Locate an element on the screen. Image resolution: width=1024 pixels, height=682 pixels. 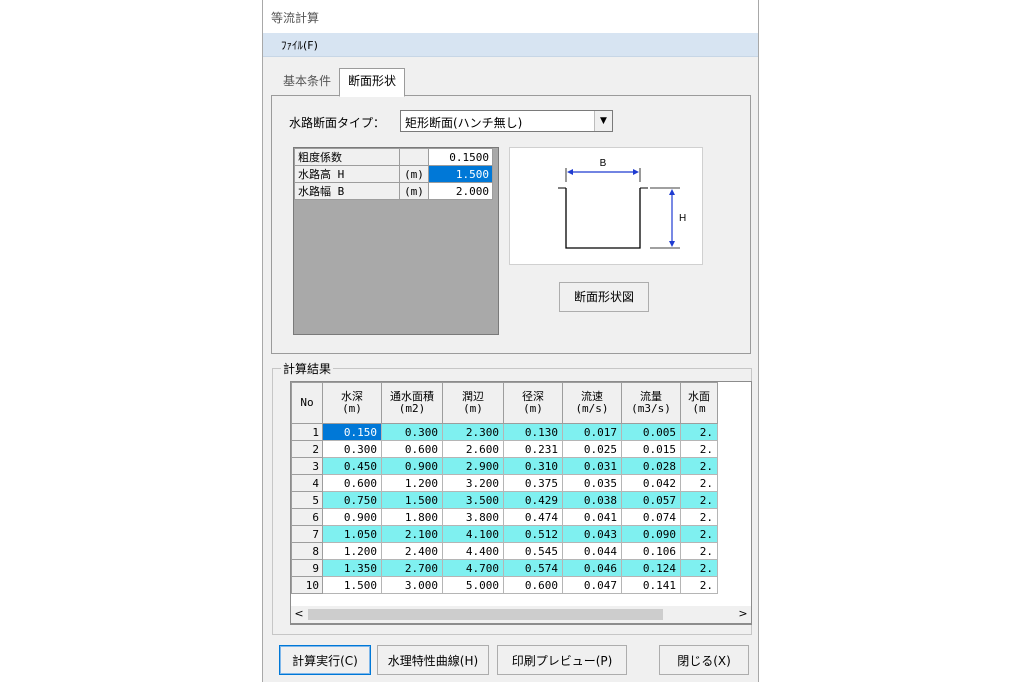
table-cell: 0.231 is located at coordinates (533, 449).